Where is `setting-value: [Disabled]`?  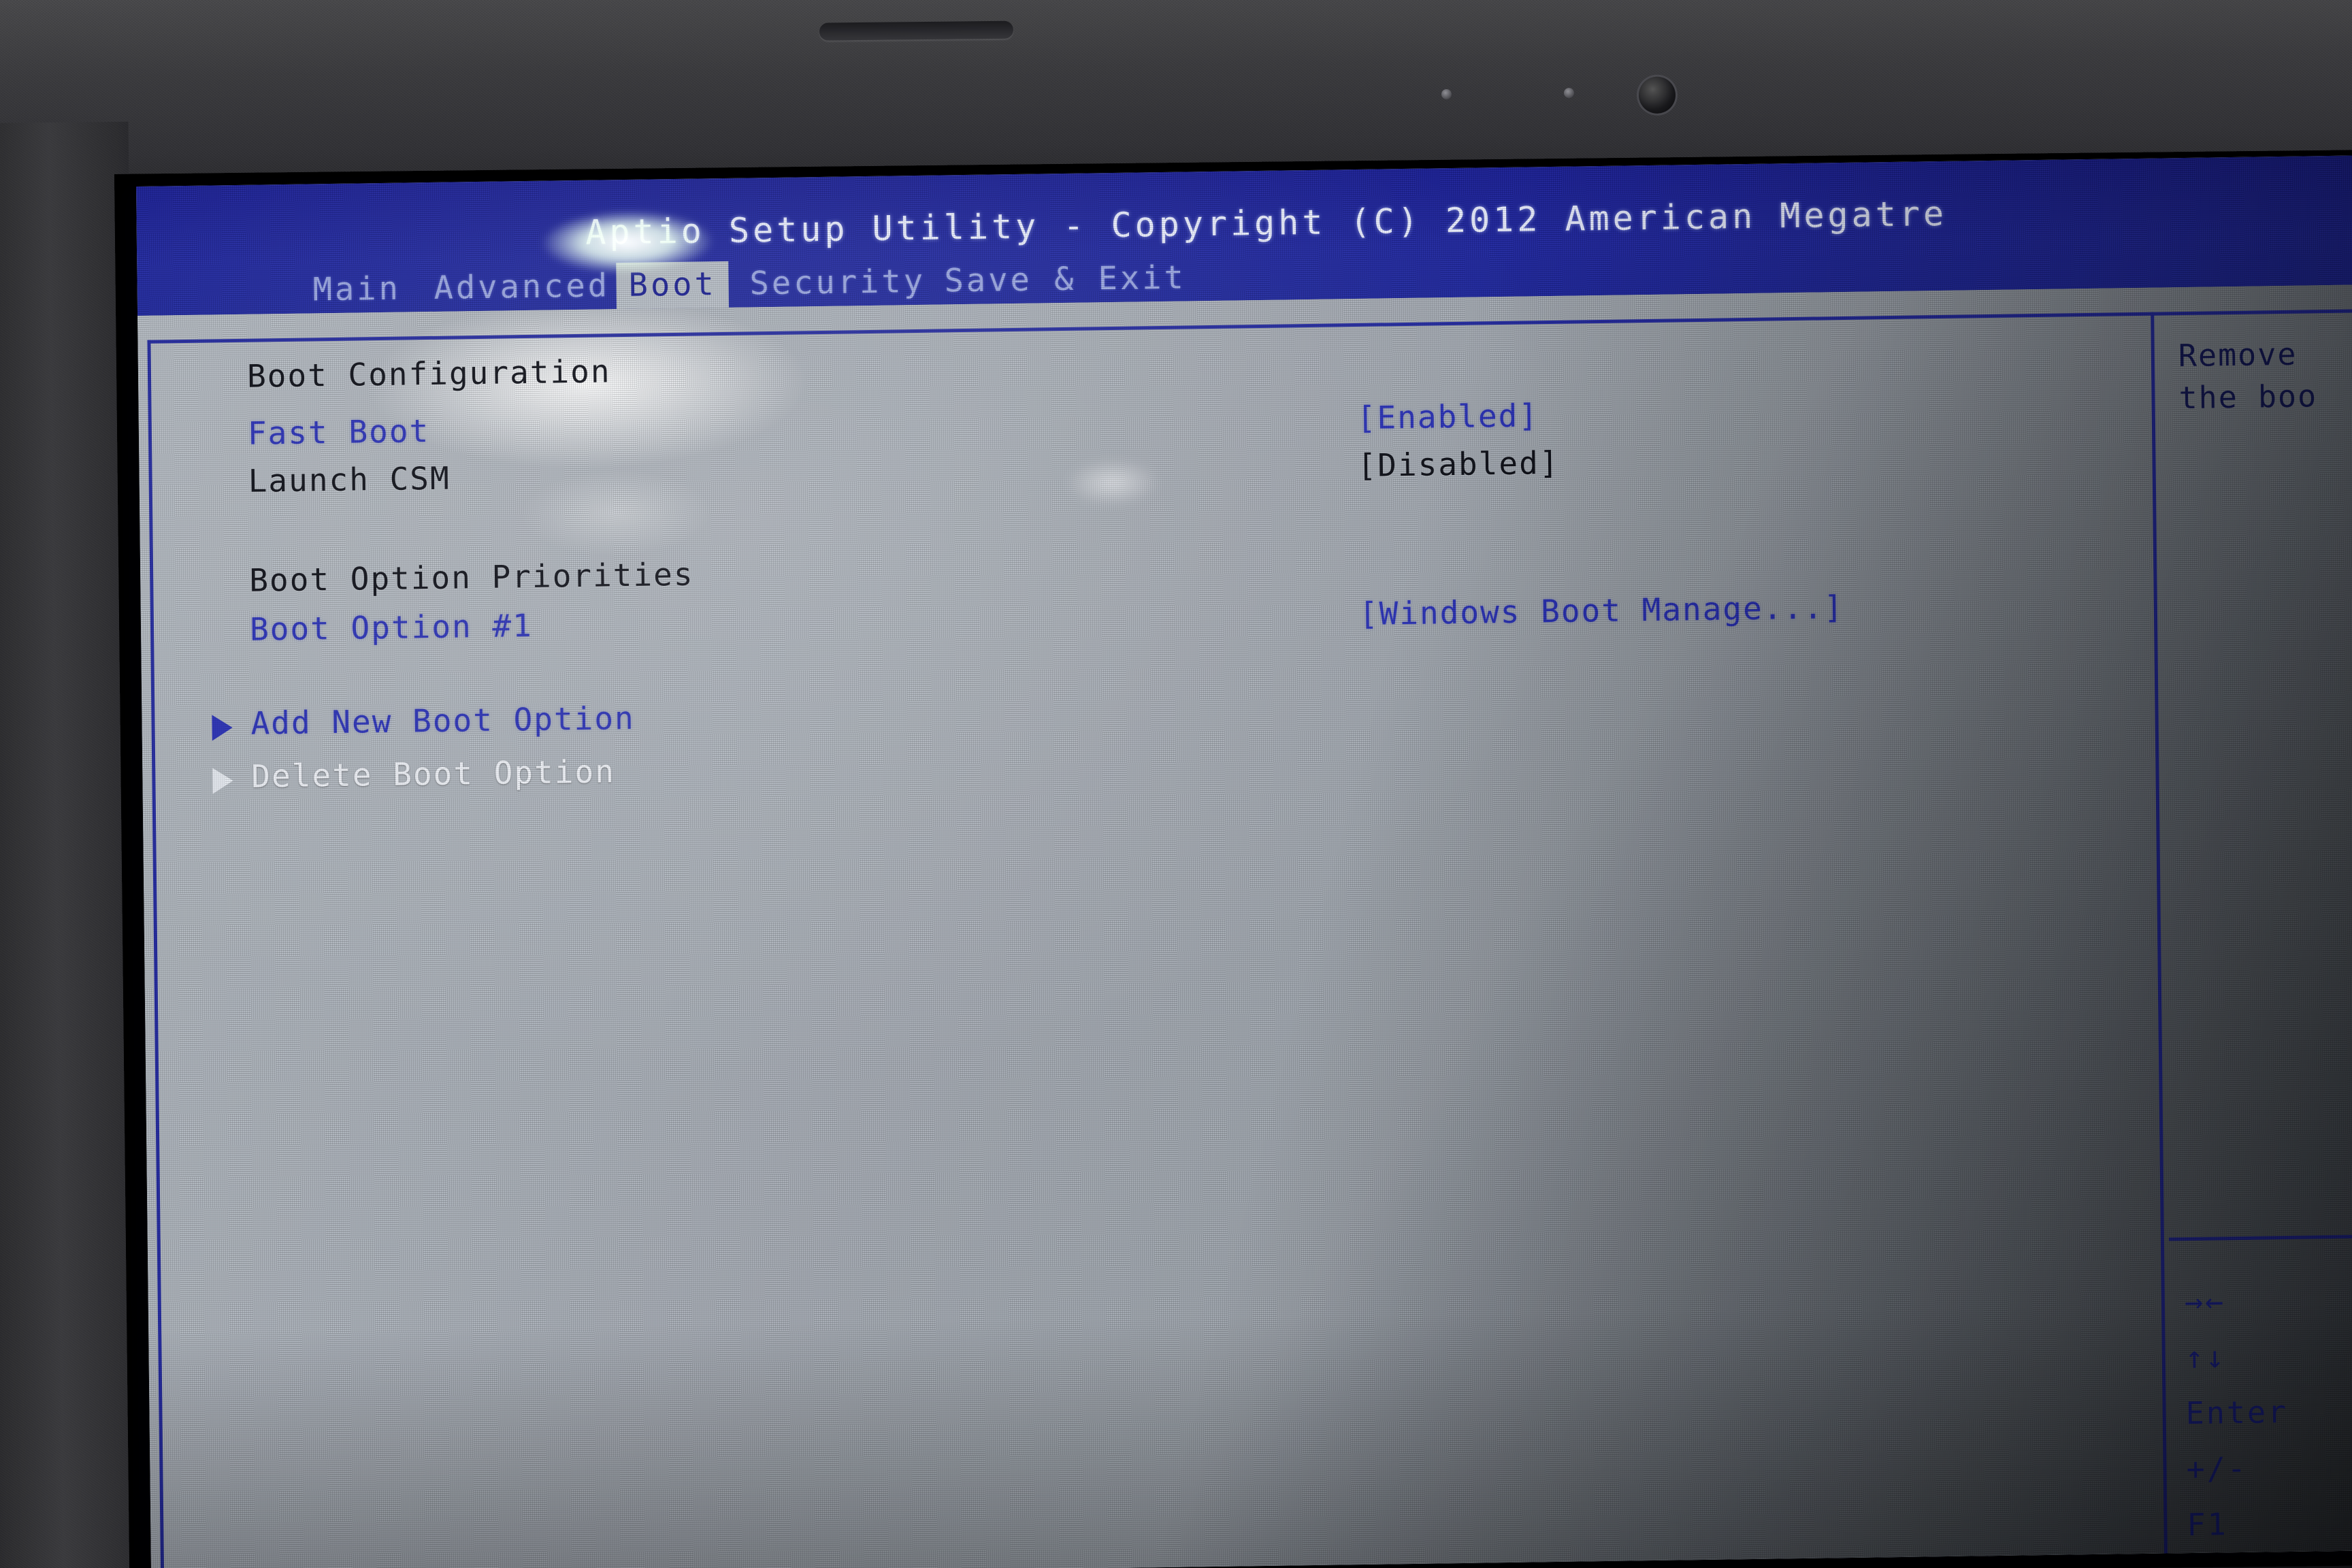 setting-value: [Disabled] is located at coordinates (1459, 464).